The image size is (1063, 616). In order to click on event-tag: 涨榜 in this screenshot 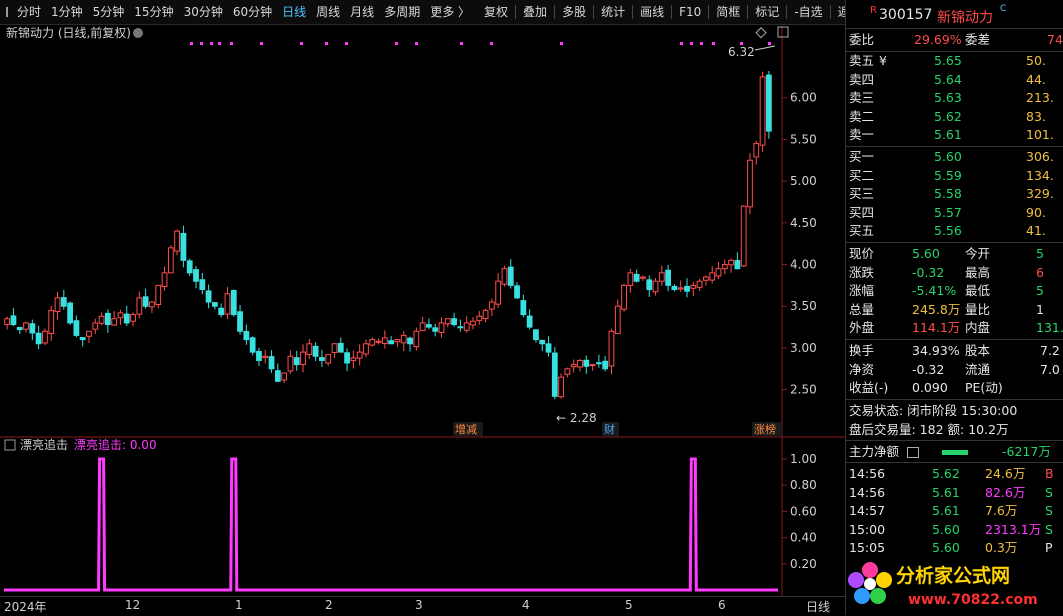, I will do `click(765, 429)`.